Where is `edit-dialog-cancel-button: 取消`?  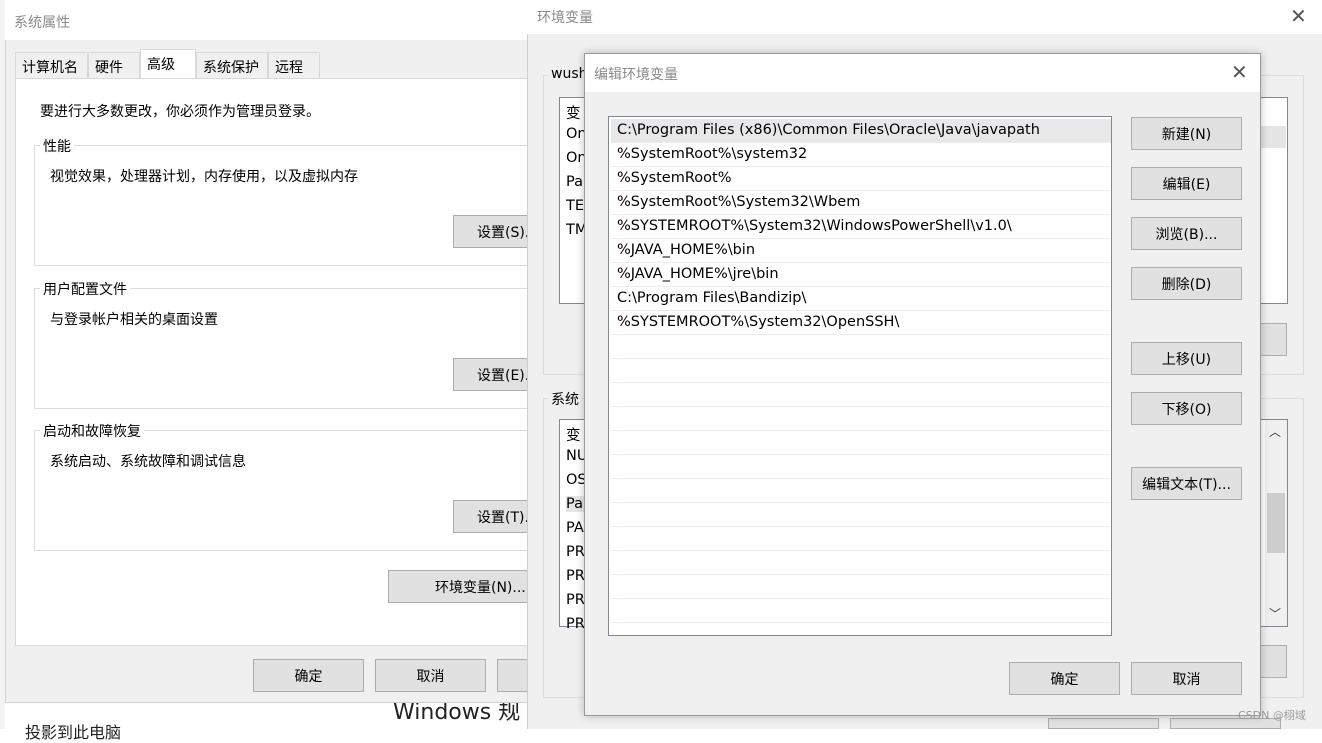
edit-dialog-cancel-button: 取消 is located at coordinates (1186, 678).